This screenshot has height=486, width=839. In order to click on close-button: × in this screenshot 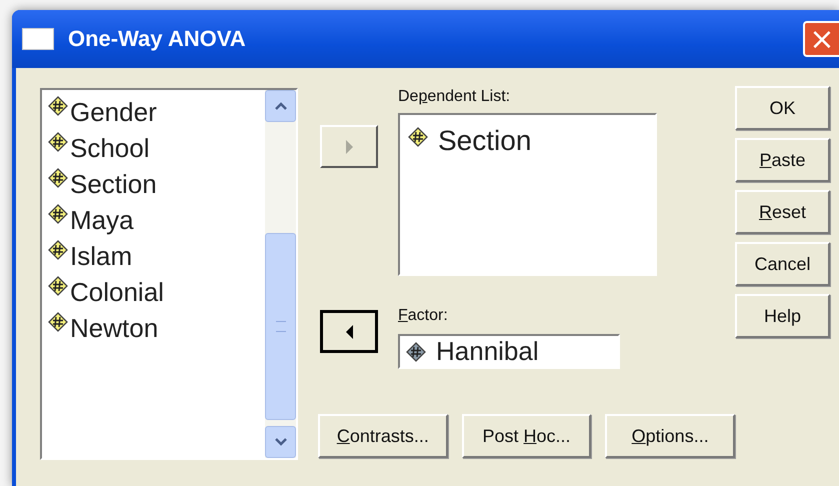, I will do `click(821, 39)`.